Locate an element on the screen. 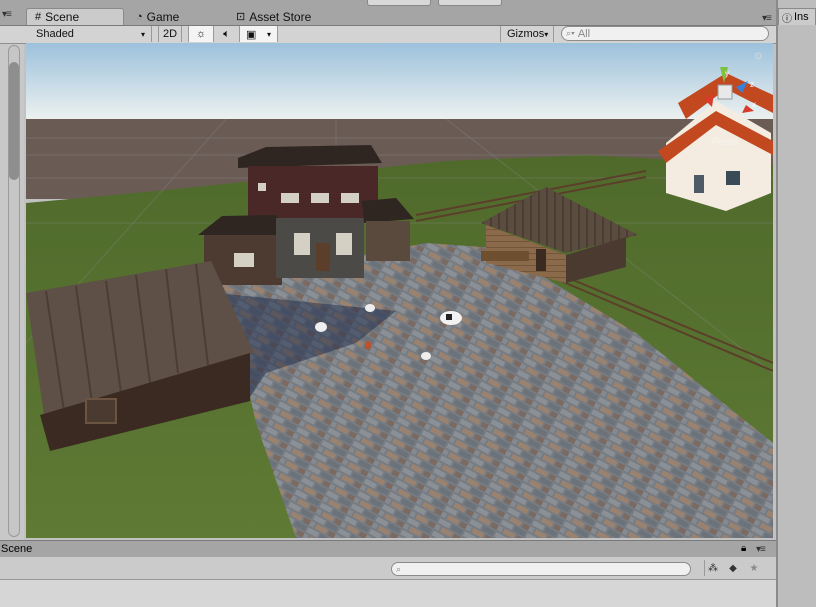  scrollbar-thumb is located at coordinates (14, 121).